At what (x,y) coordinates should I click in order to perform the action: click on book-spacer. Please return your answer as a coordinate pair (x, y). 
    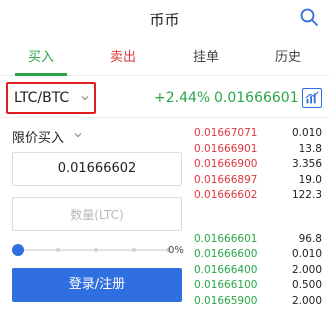
    Looking at the image, I should click on (258, 218).